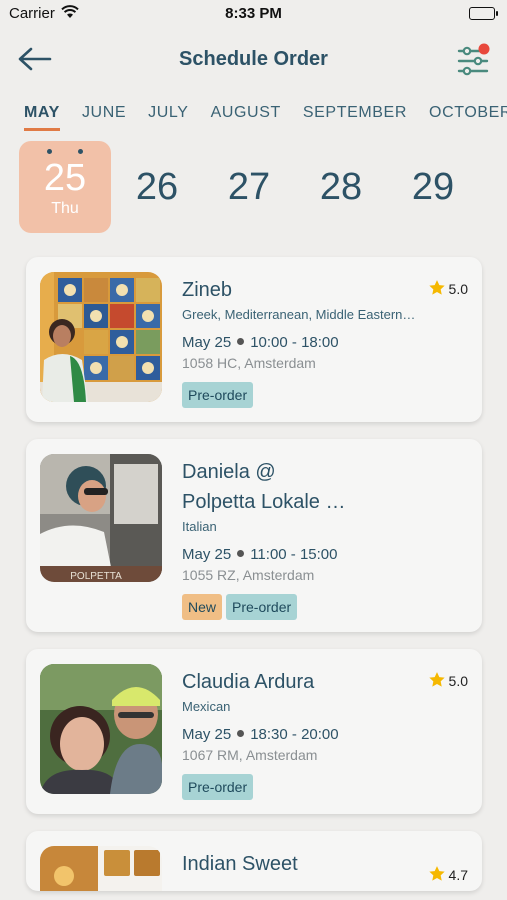 This screenshot has height=900, width=507. Describe the element at coordinates (101, 518) in the screenshot. I see `chef-photo: POLPETTA` at that location.